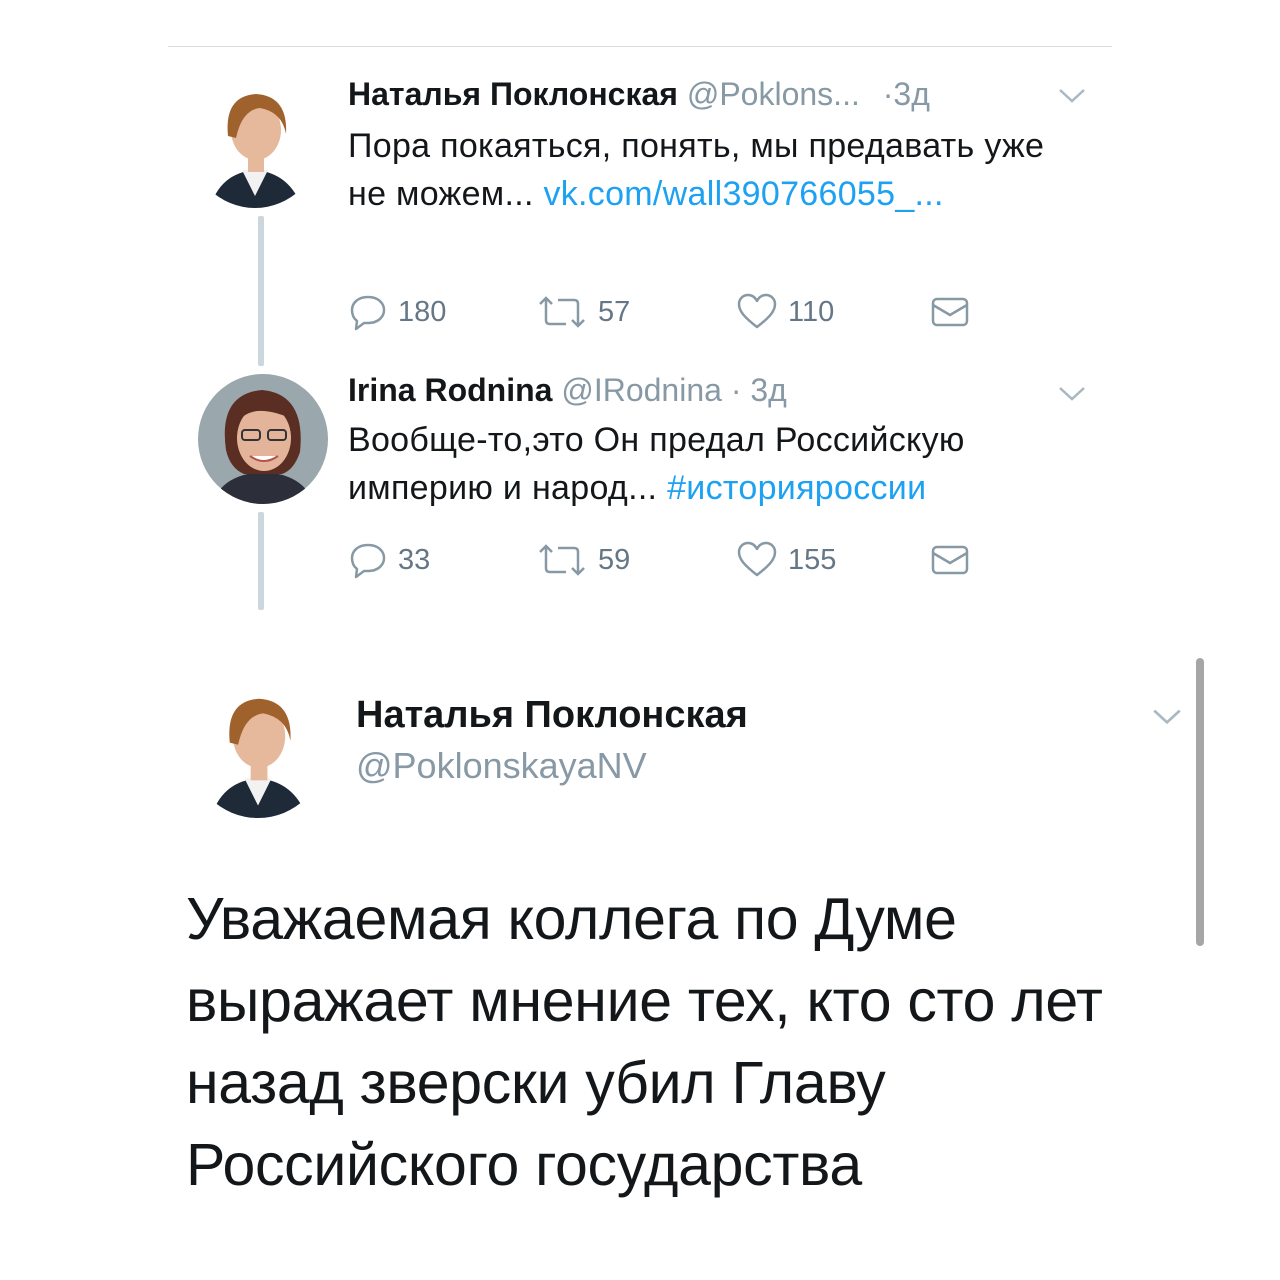 The image size is (1280, 1280). I want to click on reply-button: 180, so click(397, 312).